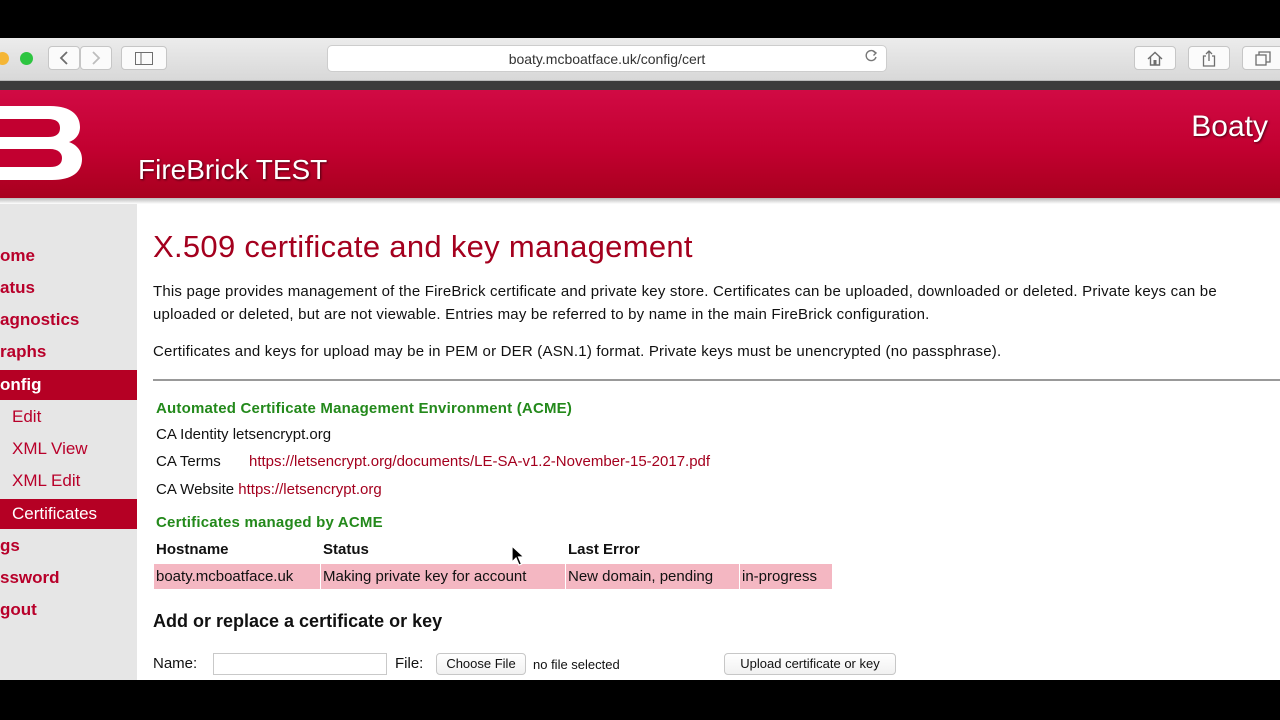  I want to click on sidebar-item: XML View, so click(68, 449).